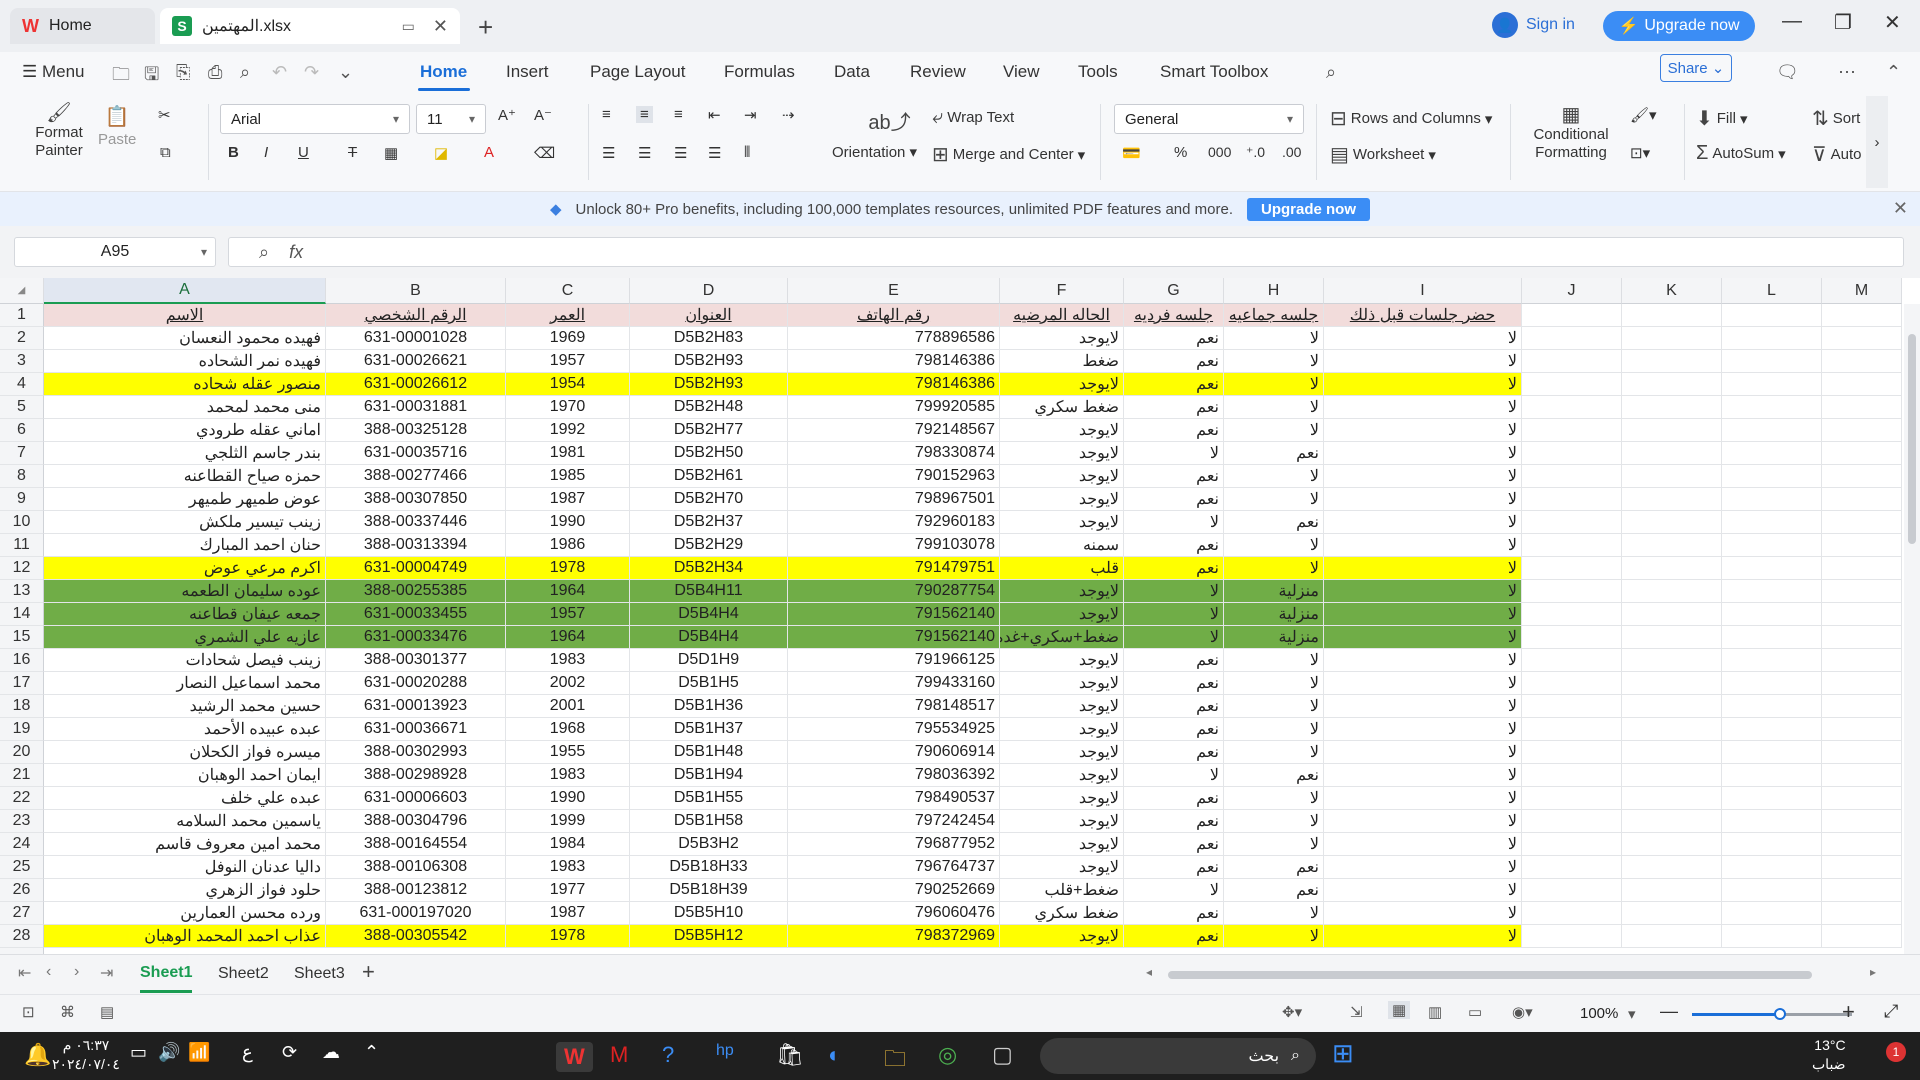 This screenshot has width=1920, height=1080. I want to click on page-break-view-icon: ▥, so click(1435, 1012).